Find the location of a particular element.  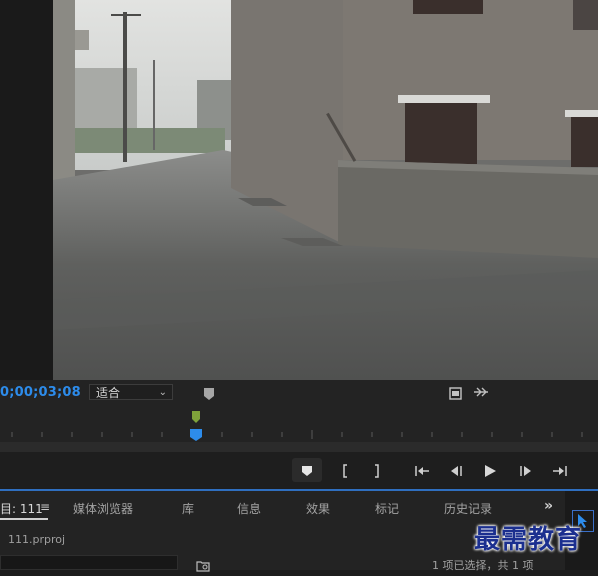

playhead-handle is located at coordinates (196, 433).